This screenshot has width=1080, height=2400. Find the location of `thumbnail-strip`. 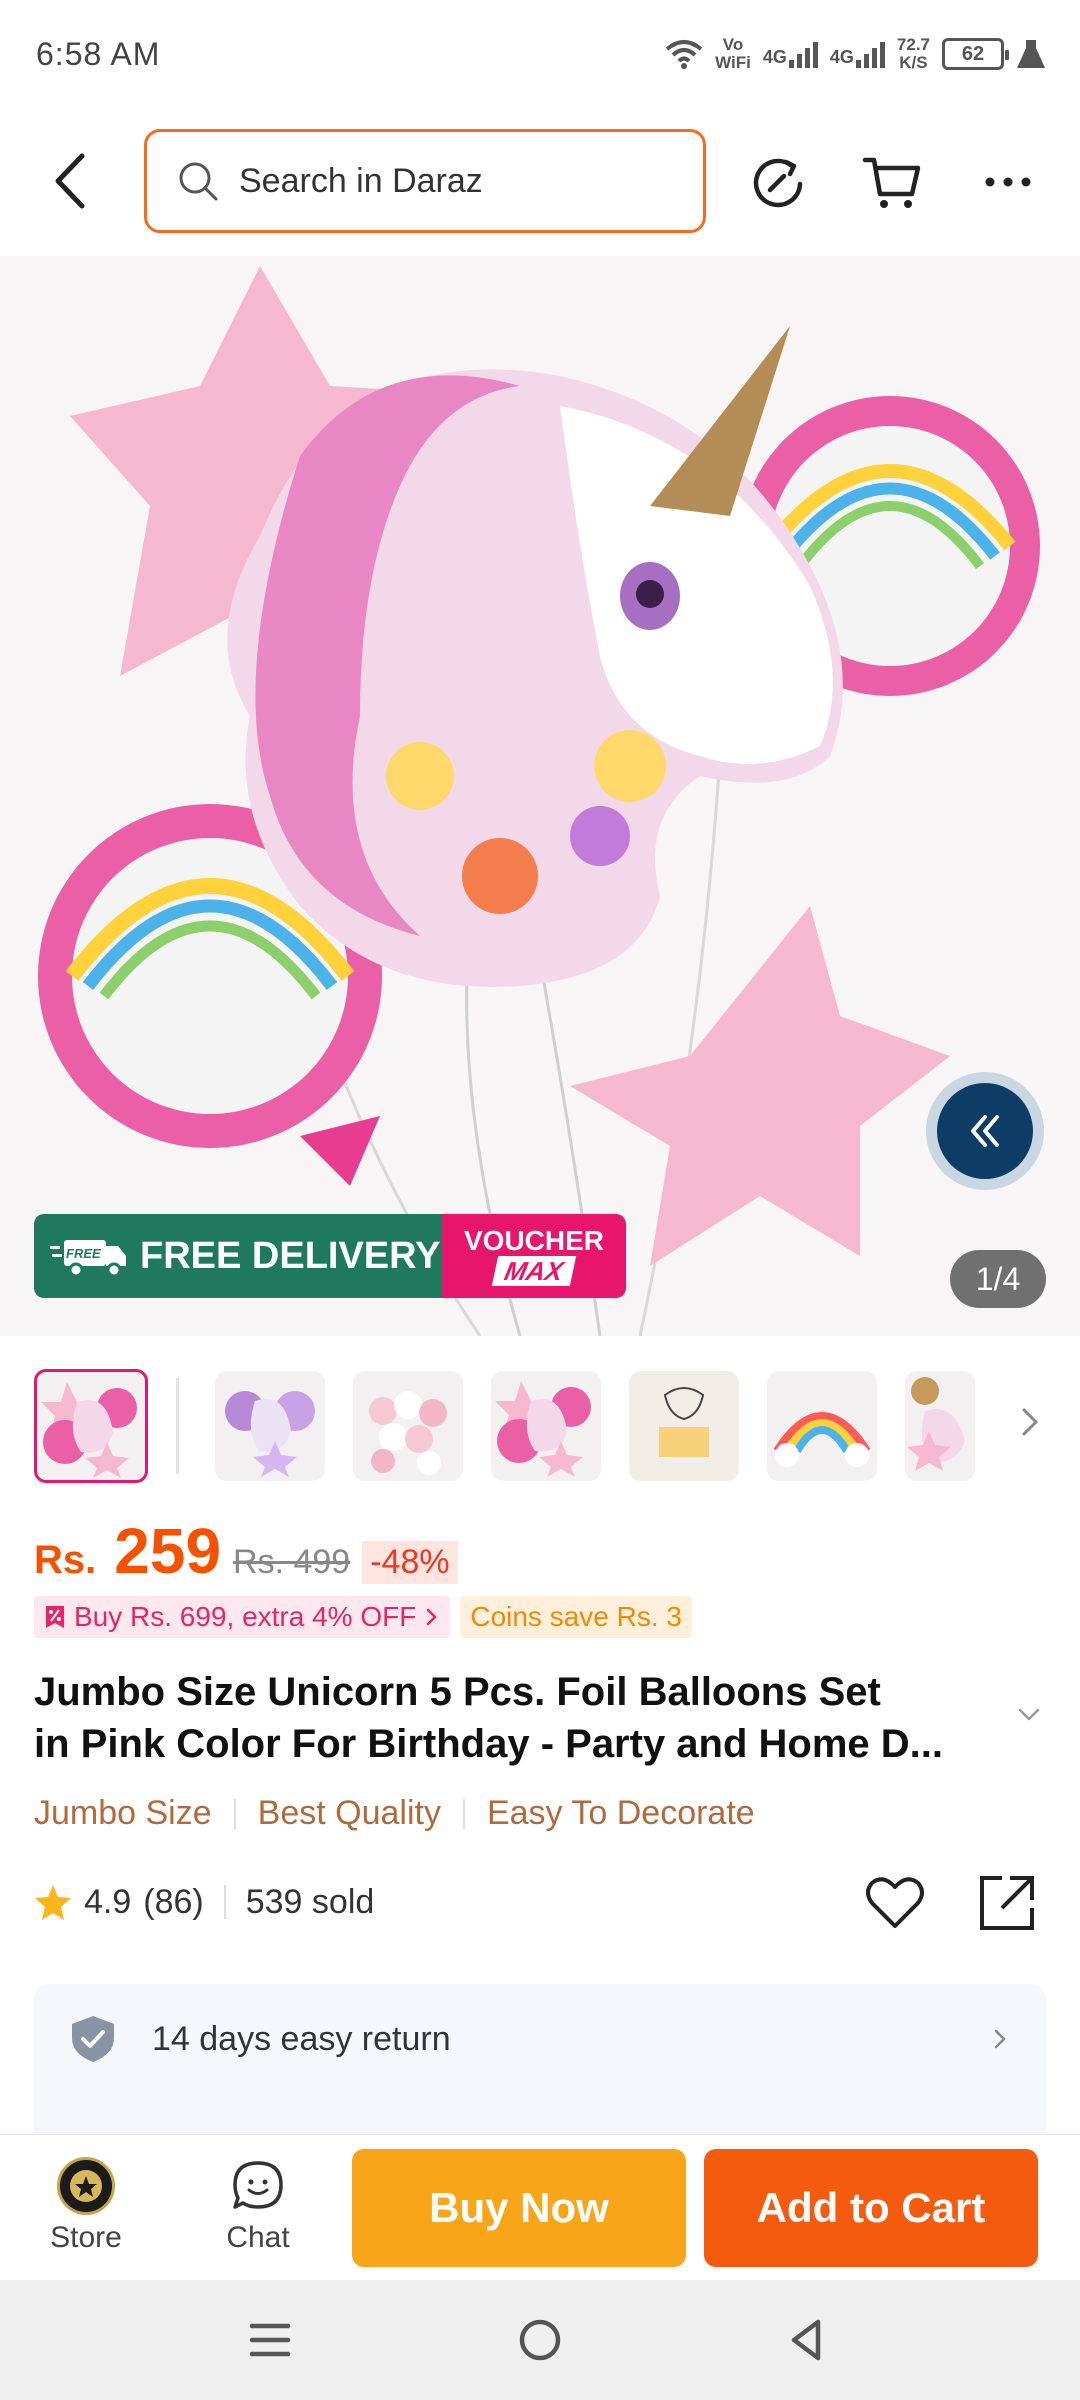

thumbnail-strip is located at coordinates (540, 1426).